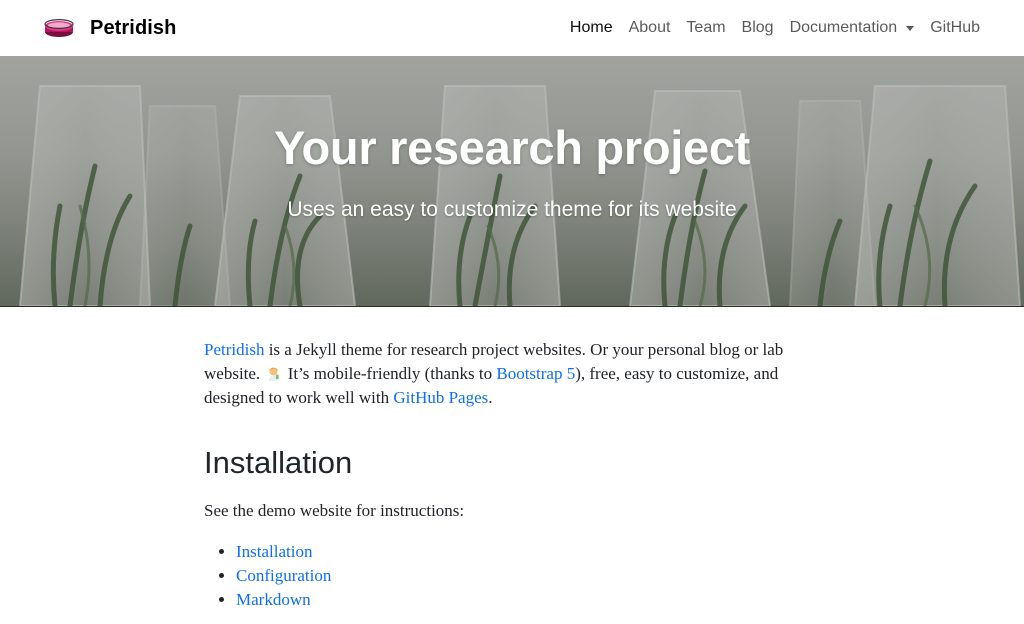  Describe the element at coordinates (490, 397) in the screenshot. I see `intro-text-4: .` at that location.